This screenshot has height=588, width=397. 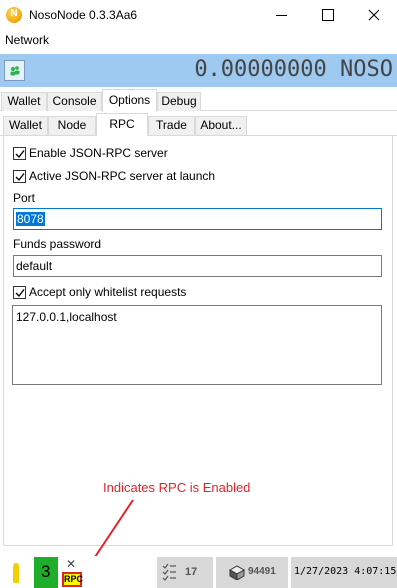 What do you see at coordinates (177, 487) in the screenshot?
I see `annotation-text: Indicates RPC is Enabled` at bounding box center [177, 487].